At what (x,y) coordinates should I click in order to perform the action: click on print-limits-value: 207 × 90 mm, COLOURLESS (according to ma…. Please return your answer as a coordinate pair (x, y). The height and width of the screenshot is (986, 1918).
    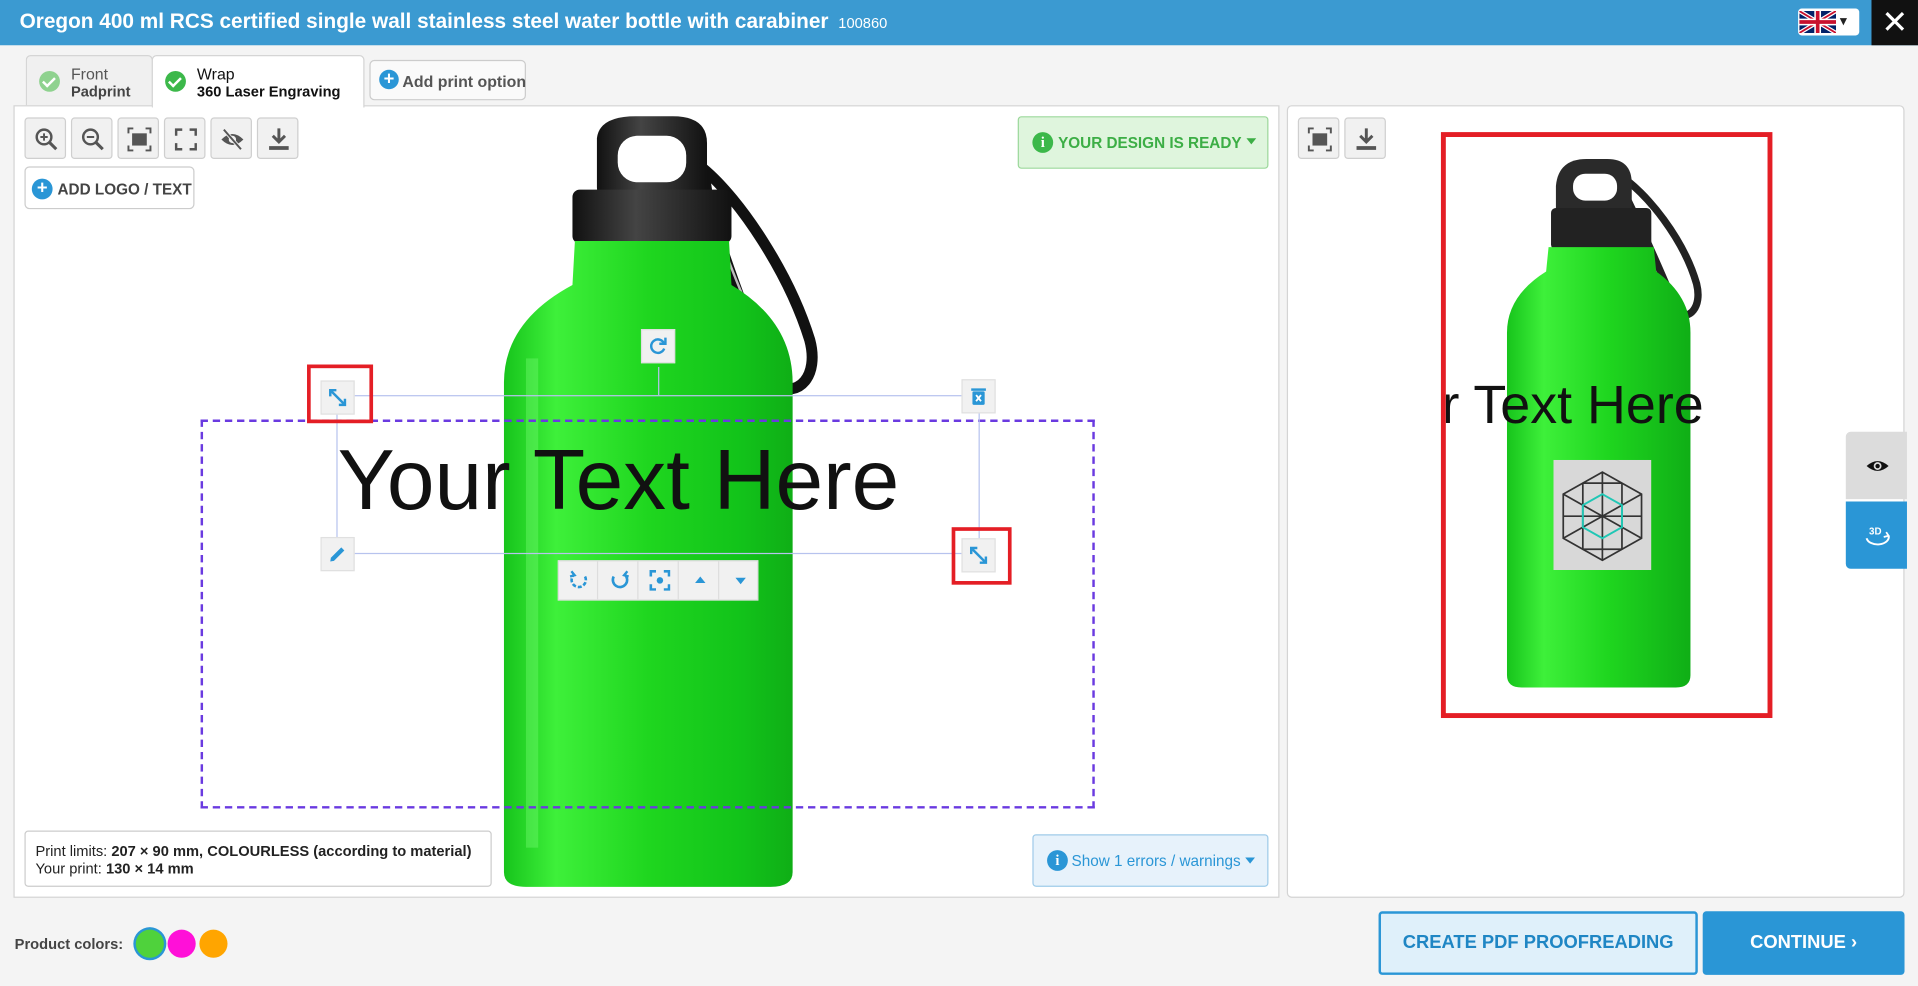
    Looking at the image, I should click on (291, 851).